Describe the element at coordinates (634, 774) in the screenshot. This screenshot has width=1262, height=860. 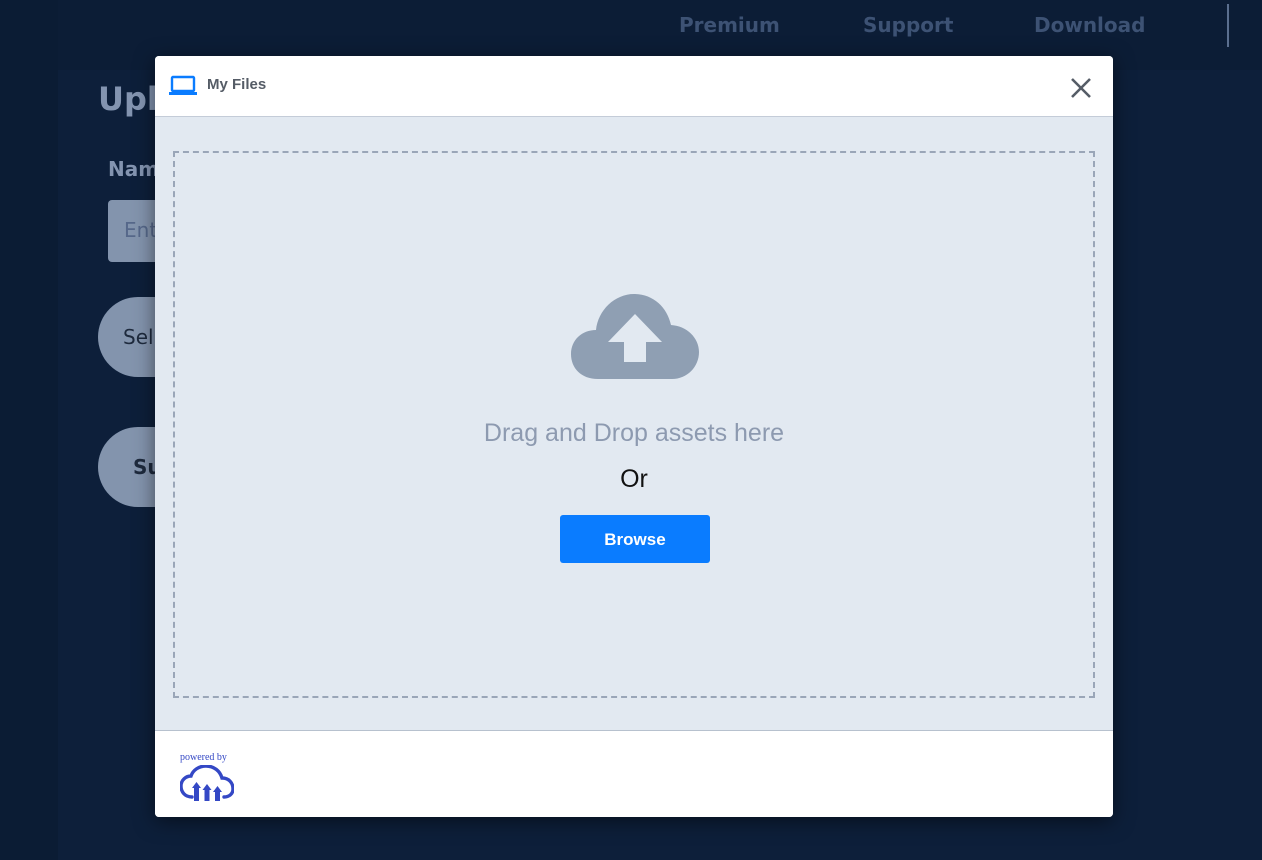
I see `modal-footer: powered by` at that location.